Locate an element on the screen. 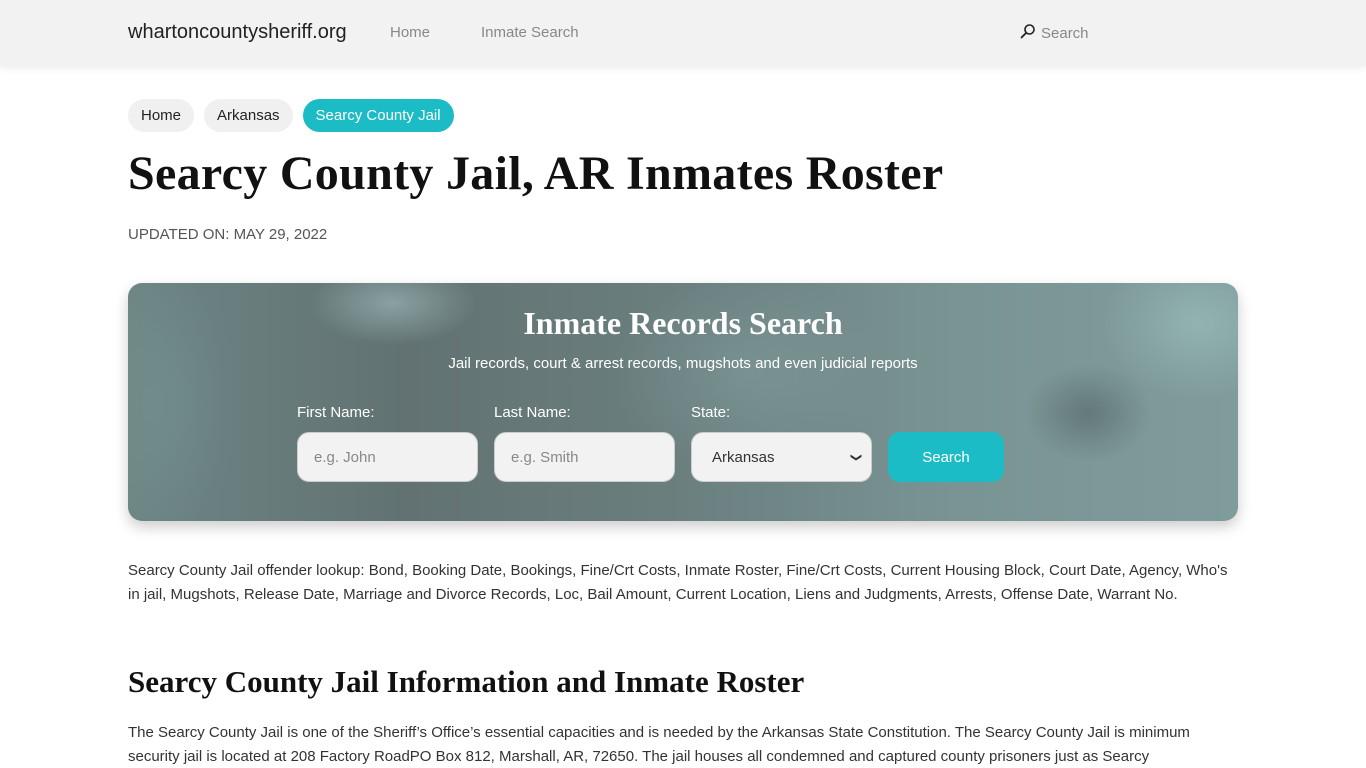 The image size is (1366, 768). first-name-input is located at coordinates (387, 457).